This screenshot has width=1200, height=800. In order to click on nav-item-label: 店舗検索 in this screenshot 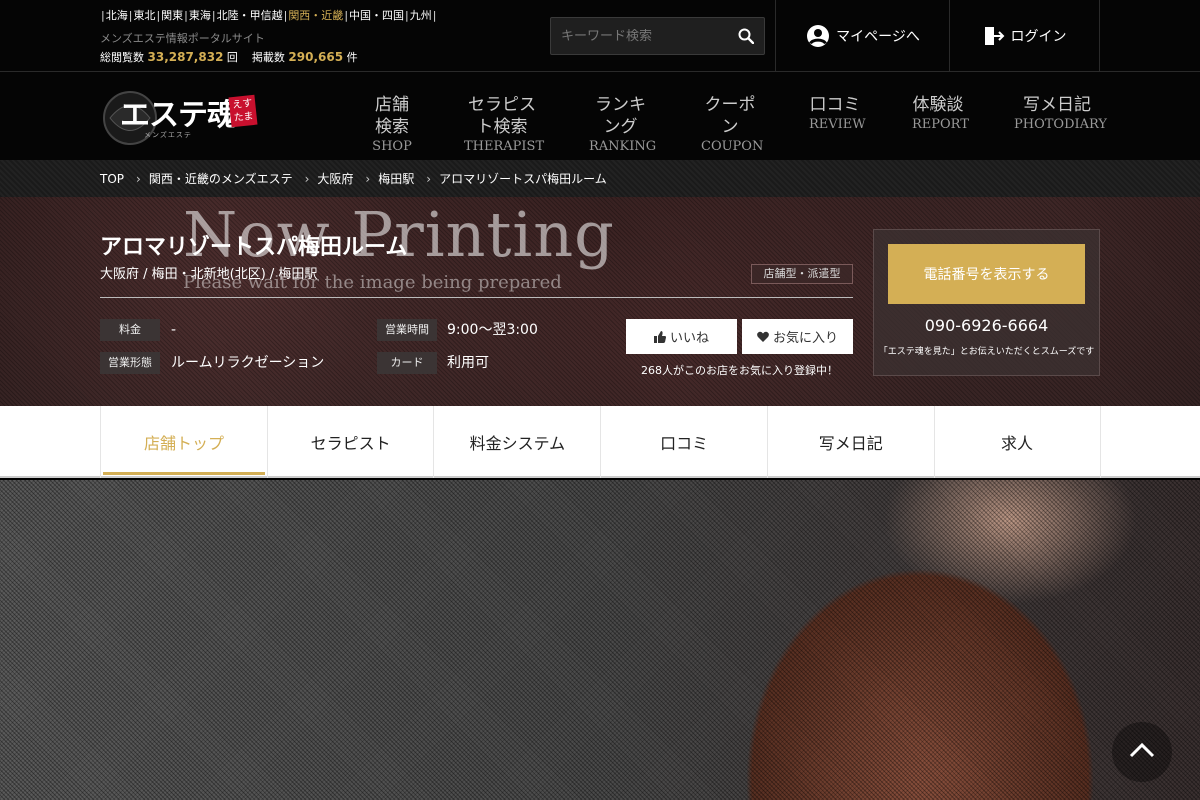, I will do `click(392, 116)`.